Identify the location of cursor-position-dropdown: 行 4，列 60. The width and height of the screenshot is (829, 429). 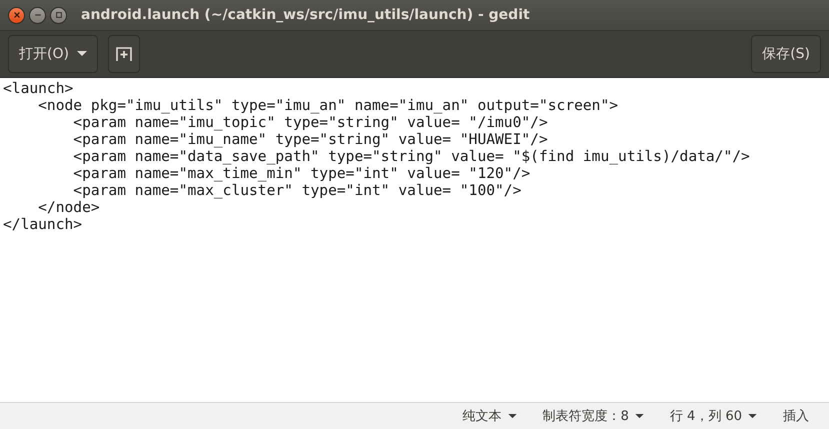
(713, 416).